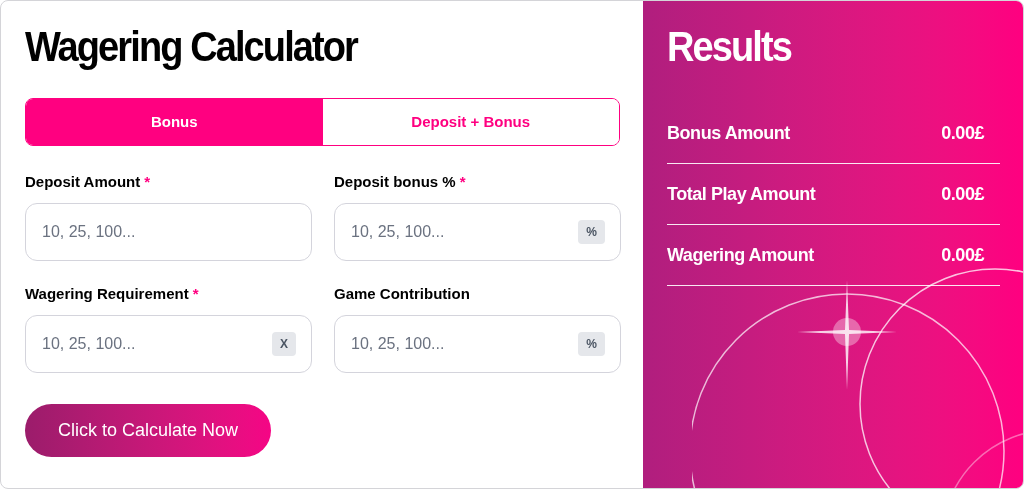 Image resolution: width=1024 pixels, height=489 pixels. I want to click on results-title: Results, so click(729, 47).